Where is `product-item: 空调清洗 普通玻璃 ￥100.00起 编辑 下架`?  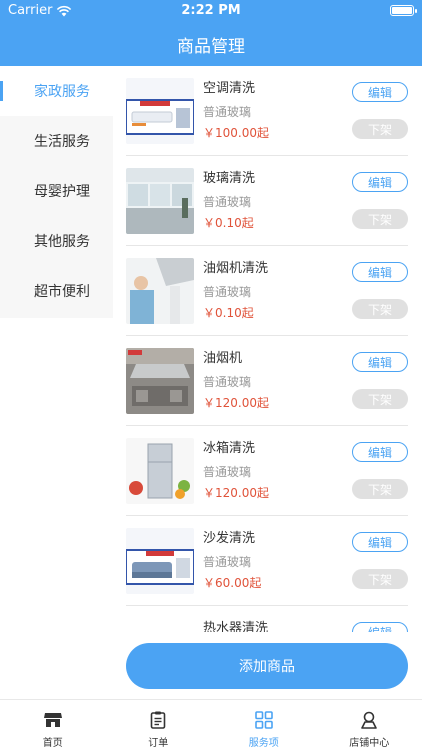
product-item: 空调清洗 普通玻璃 ￥100.00起 编辑 下架 is located at coordinates (267, 111).